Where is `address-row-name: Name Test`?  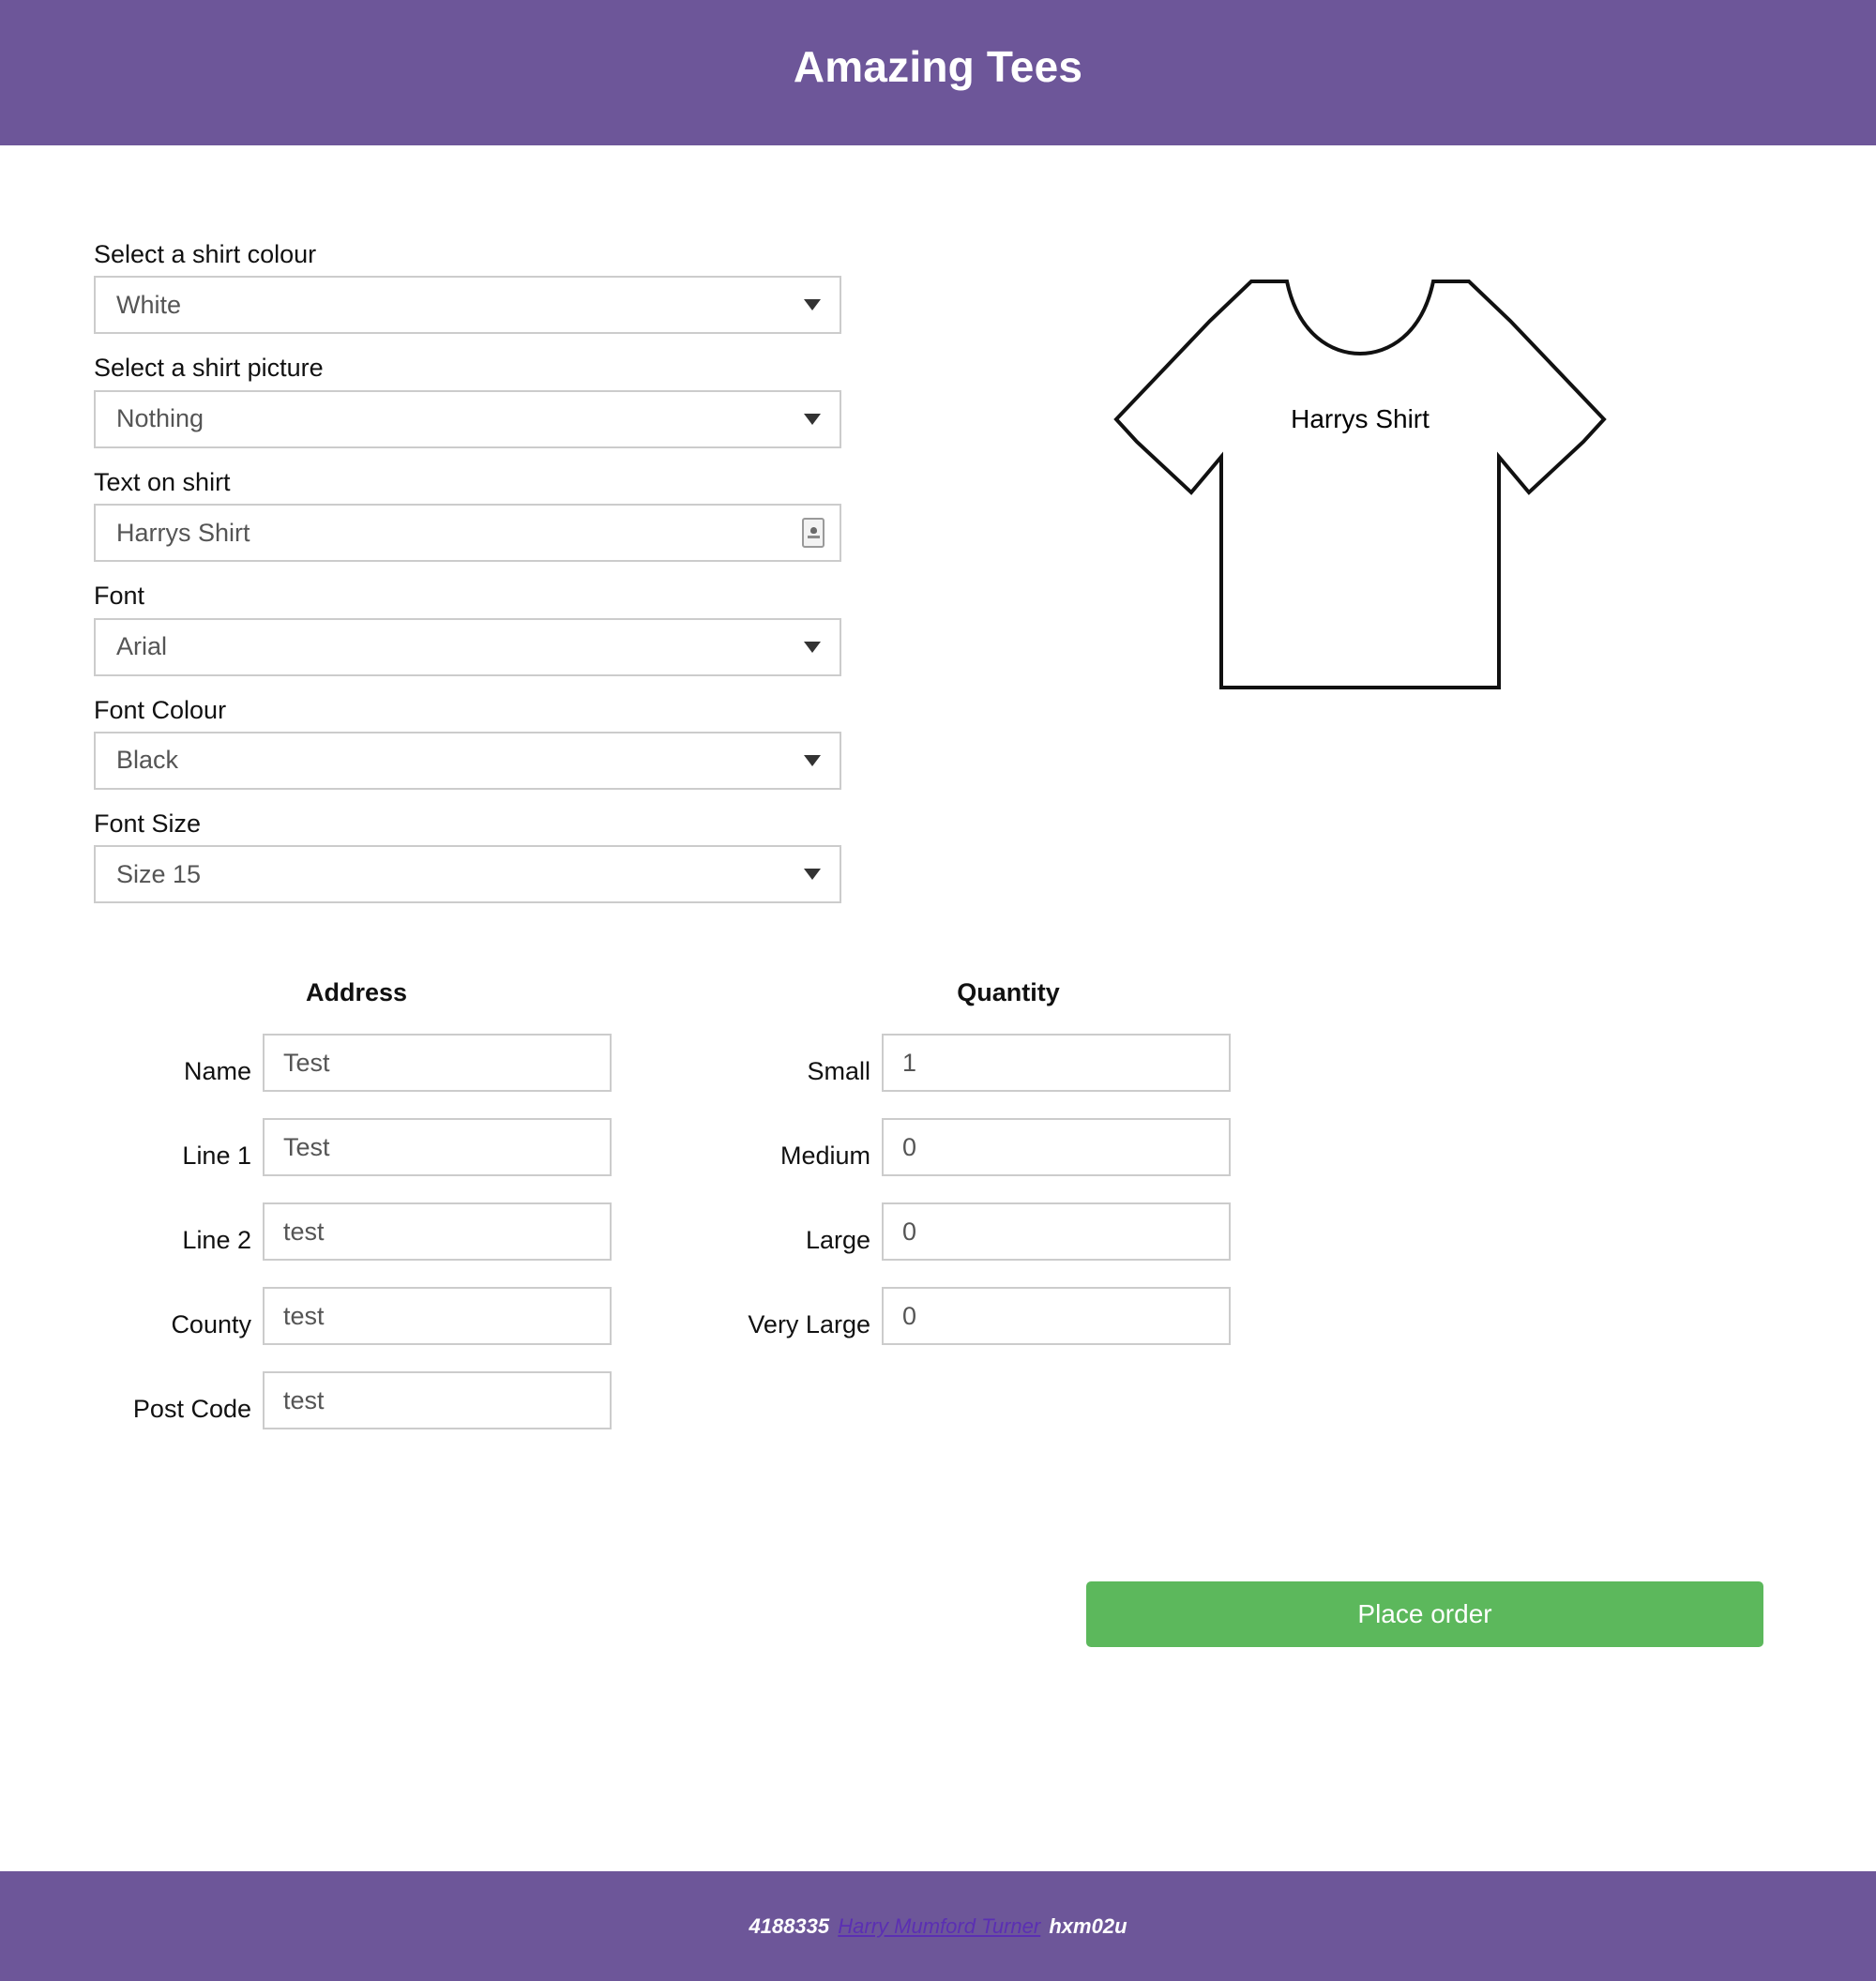
address-row-name: Name Test is located at coordinates (408, 1060).